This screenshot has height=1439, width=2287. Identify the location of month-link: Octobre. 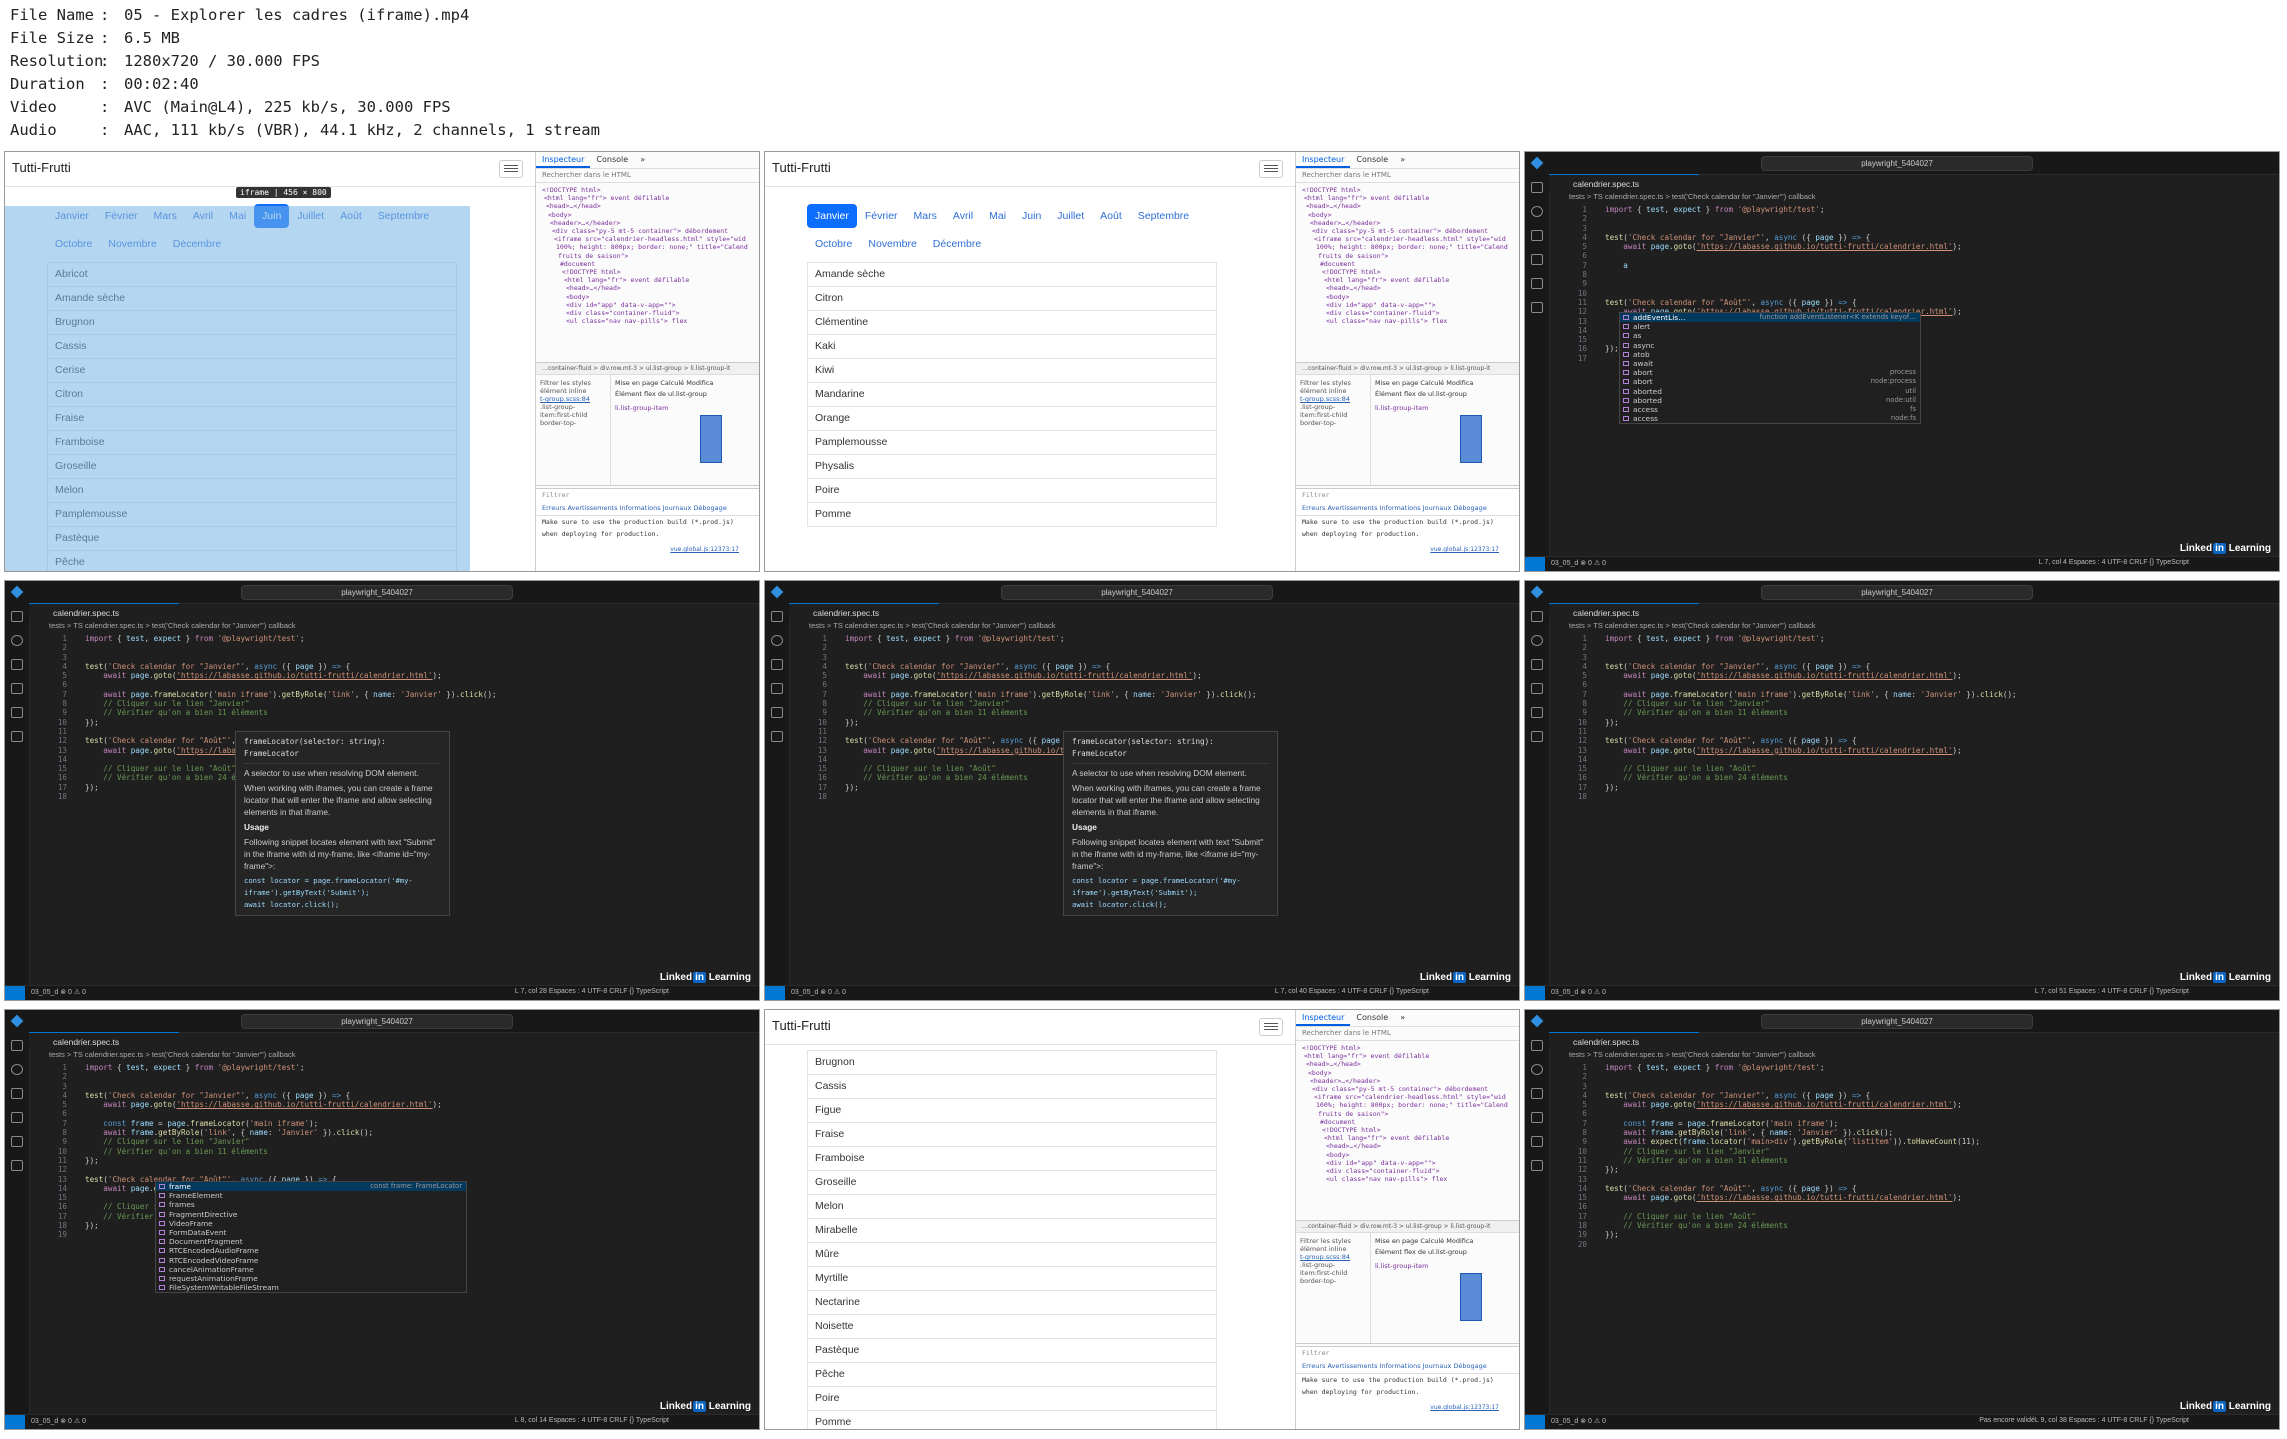
(833, 244).